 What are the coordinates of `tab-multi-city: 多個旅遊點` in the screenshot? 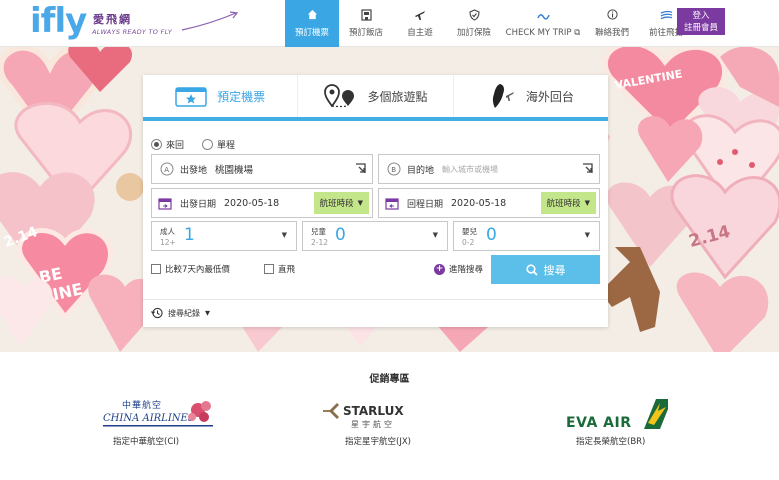 It's located at (376, 96).